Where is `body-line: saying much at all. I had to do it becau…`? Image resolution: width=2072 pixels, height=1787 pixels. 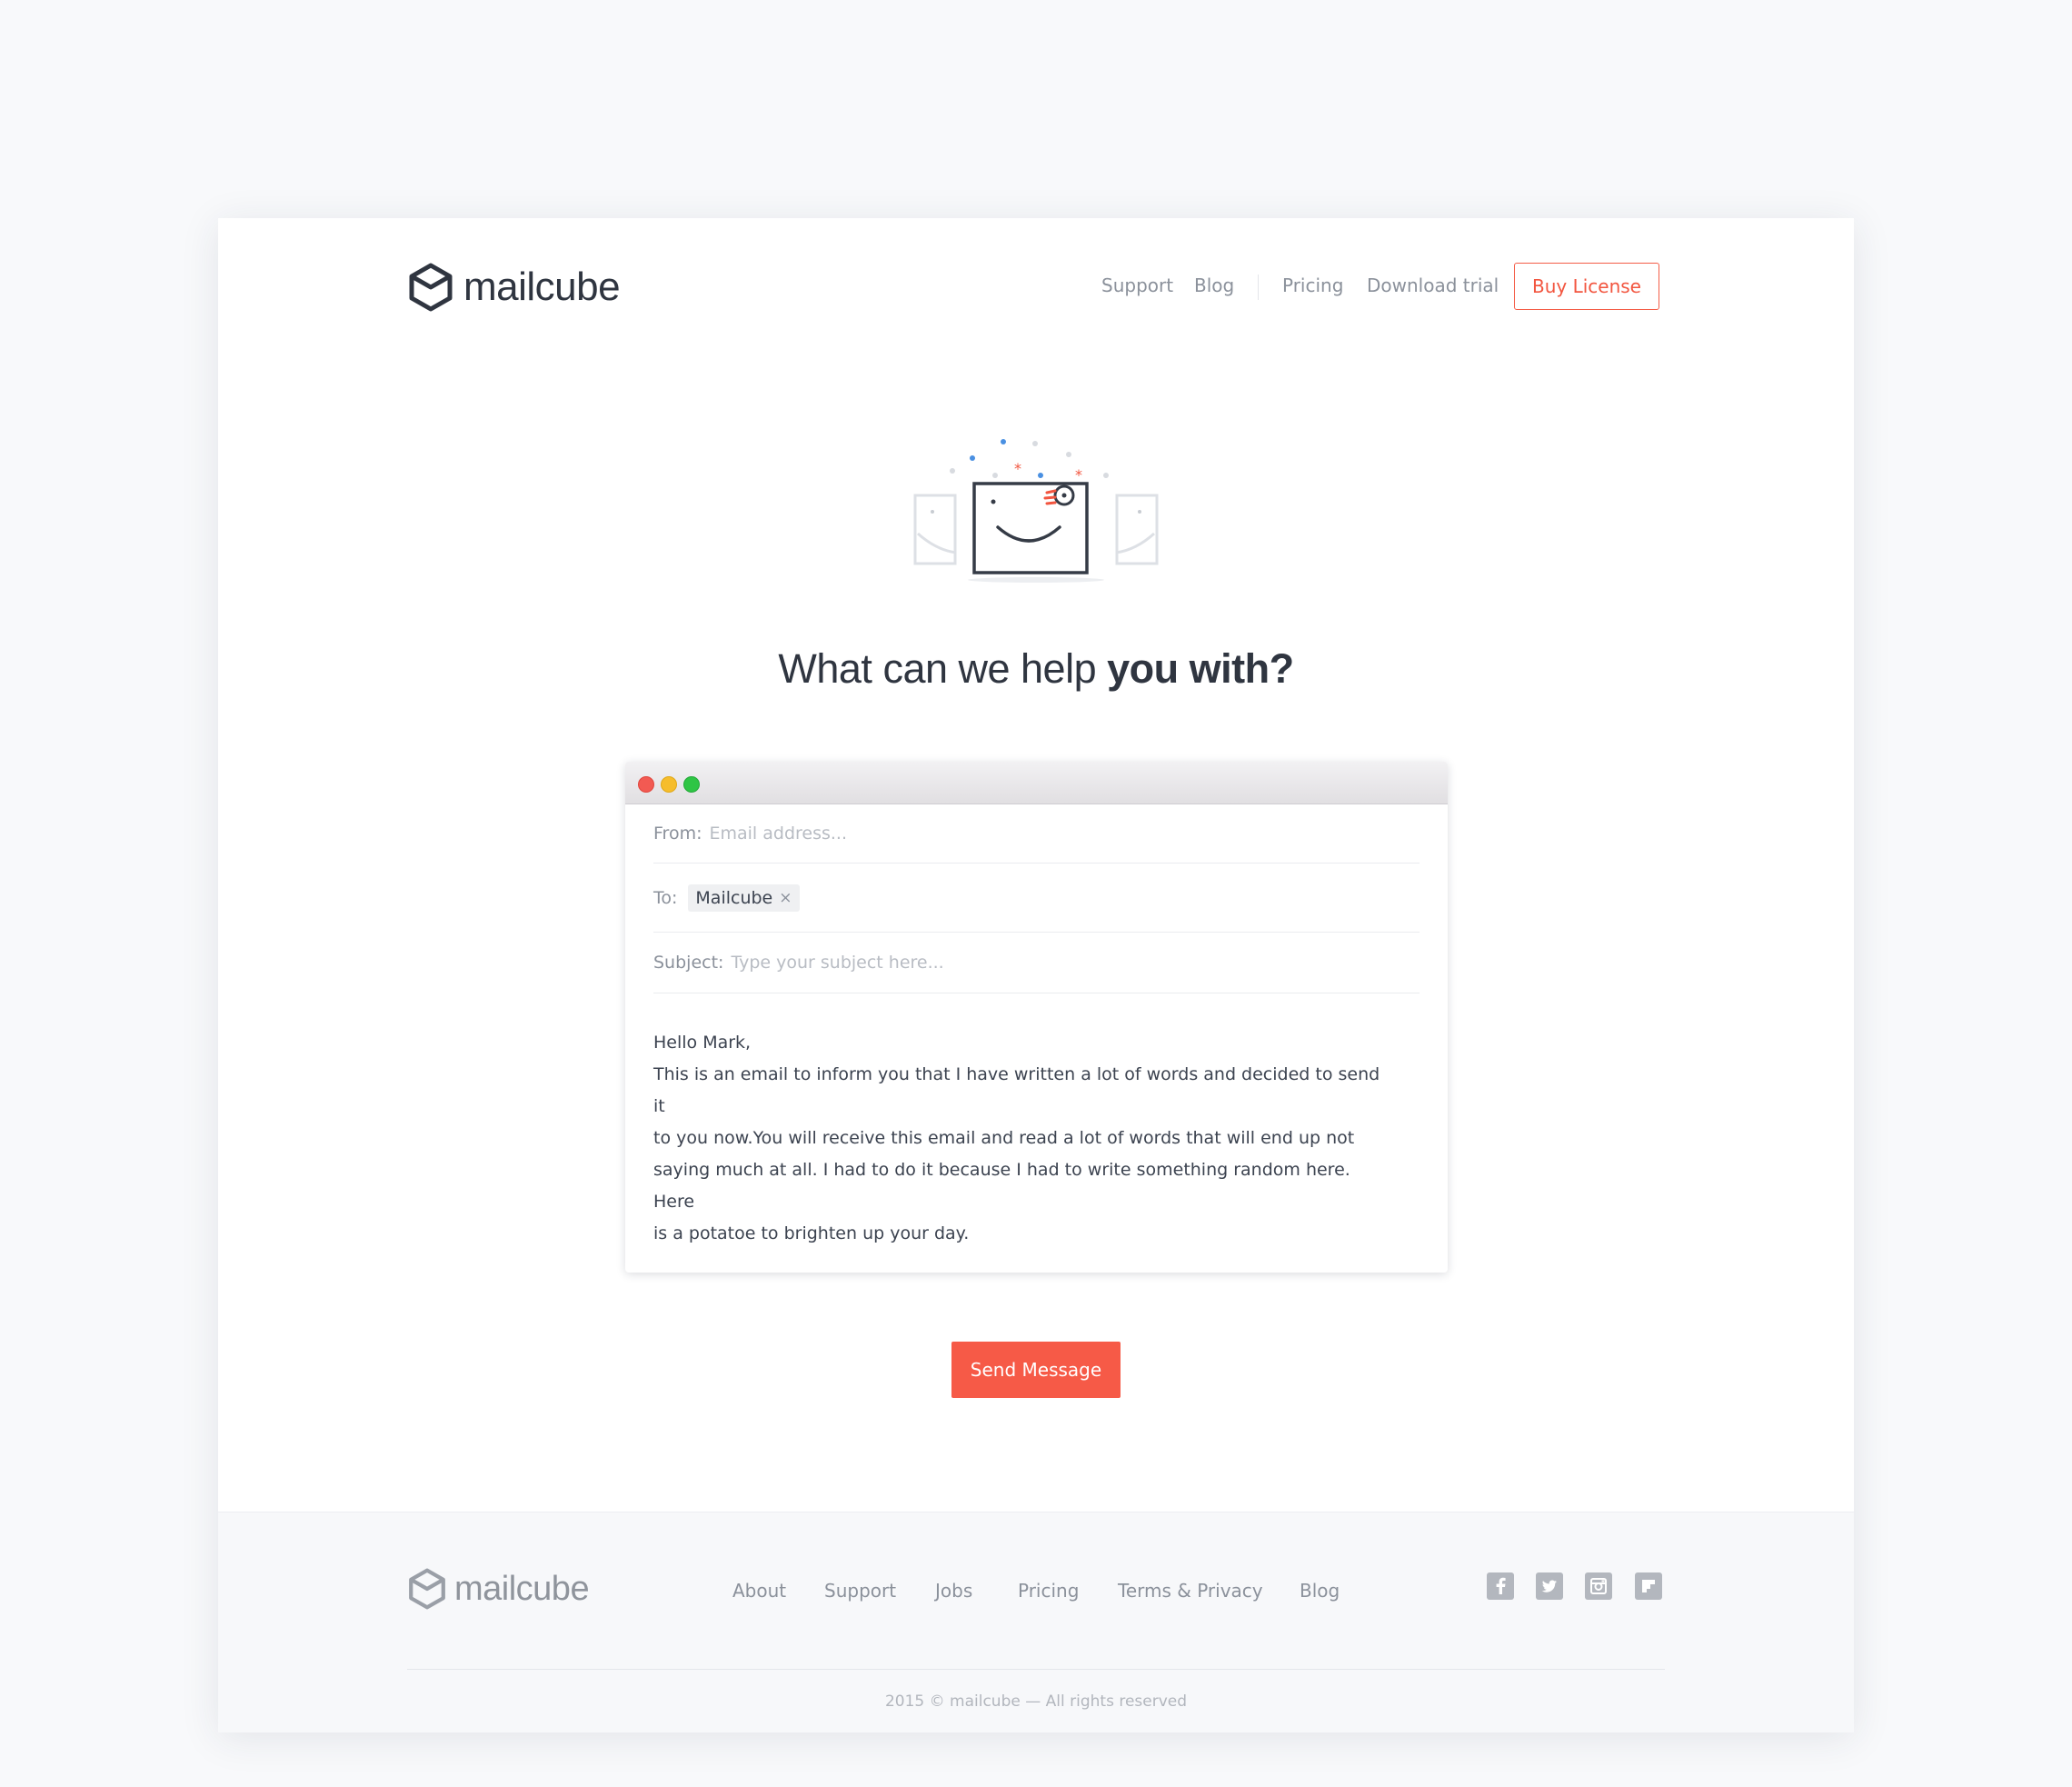 body-line: saying much at all. I had to do it becau… is located at coordinates (1001, 1186).